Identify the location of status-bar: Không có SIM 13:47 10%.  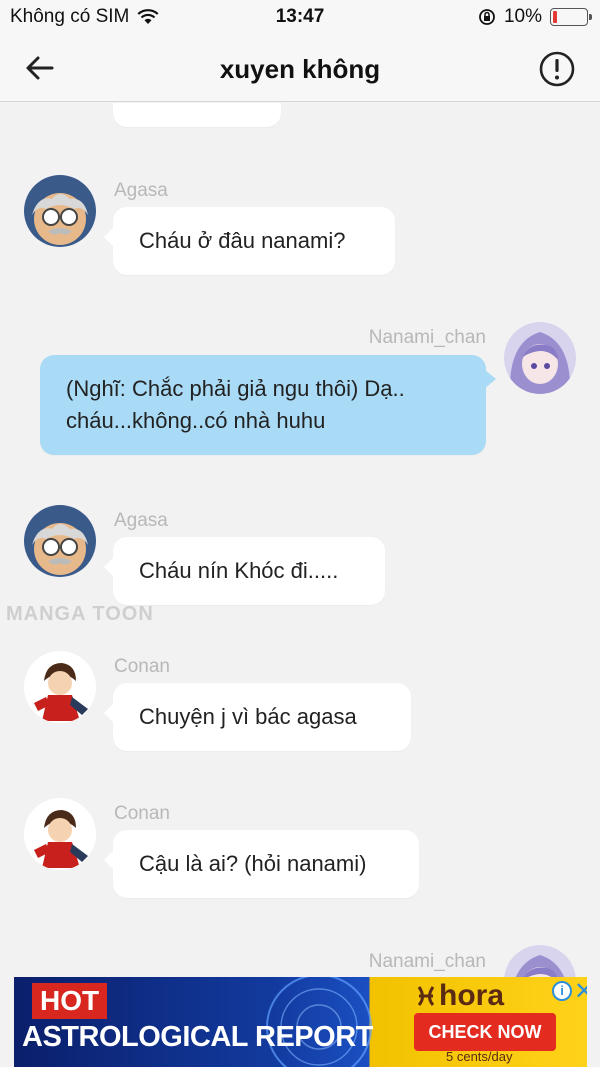
(300, 17).